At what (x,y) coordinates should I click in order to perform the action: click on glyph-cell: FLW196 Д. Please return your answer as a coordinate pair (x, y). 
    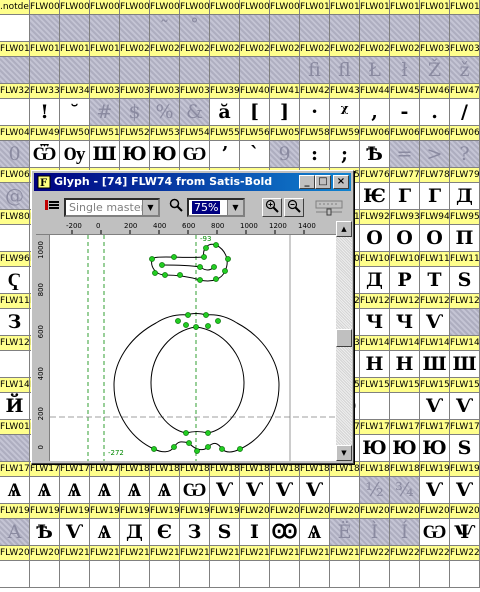
    Looking at the image, I should click on (135, 525).